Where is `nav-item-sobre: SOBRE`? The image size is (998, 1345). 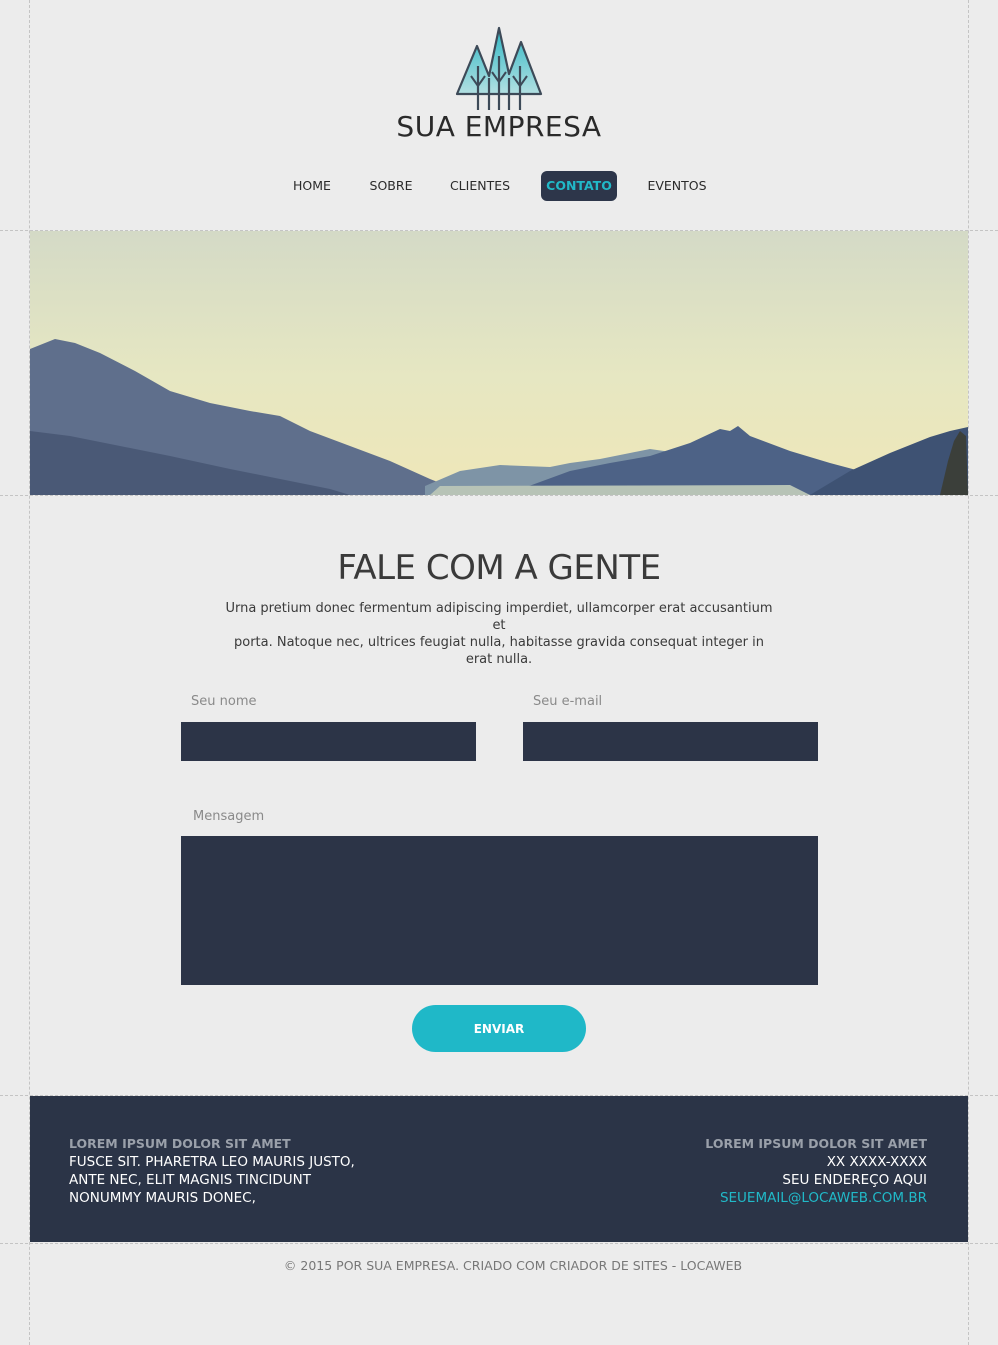
nav-item-sobre: SOBRE is located at coordinates (391, 186).